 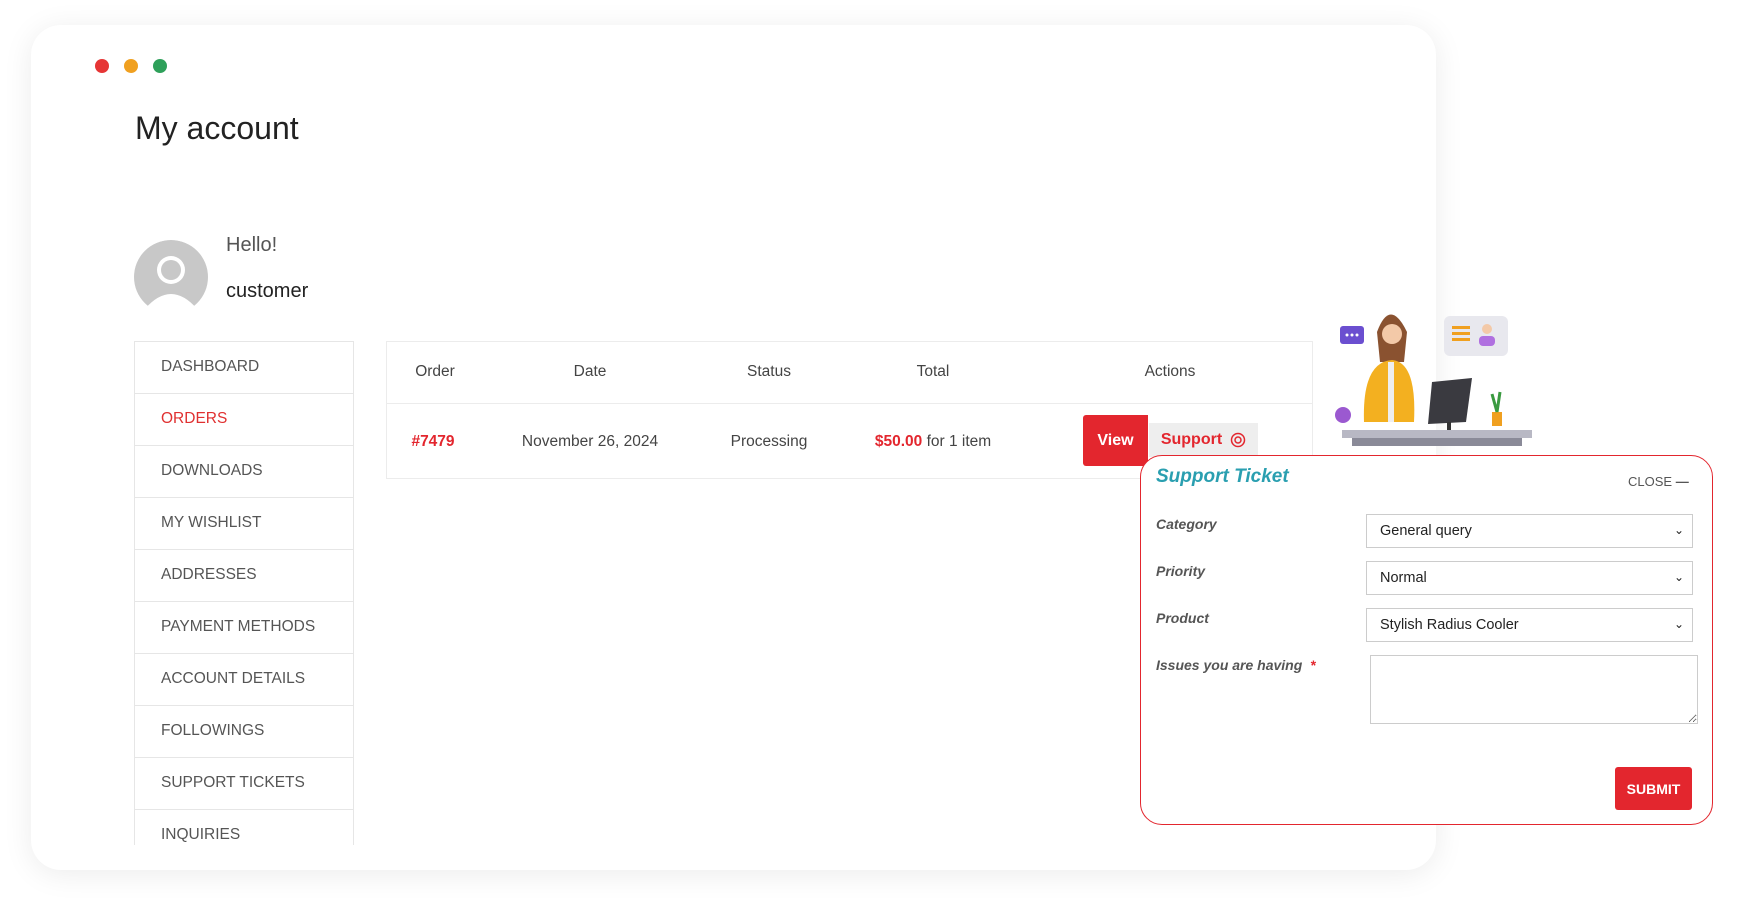 I want to click on header-actions: Actions, so click(x=1170, y=371).